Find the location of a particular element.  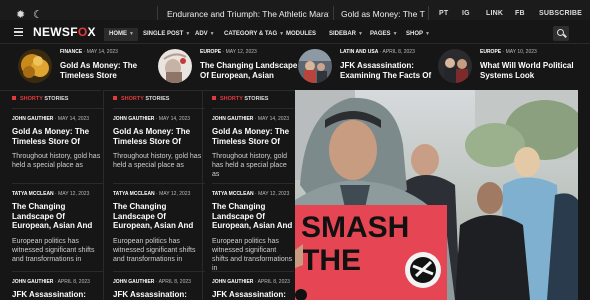

social-link-link: LINK is located at coordinates (494, 13).